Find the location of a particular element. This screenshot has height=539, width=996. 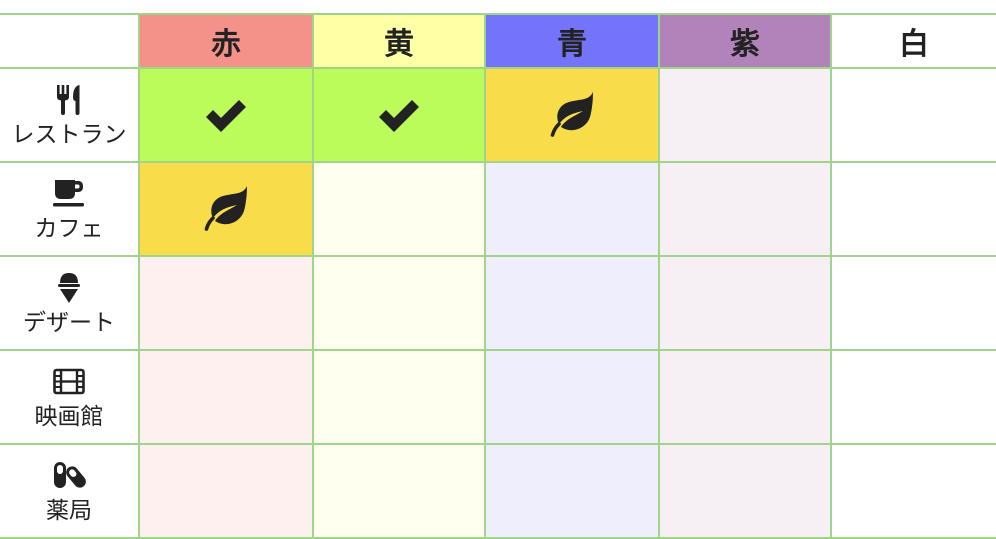

cell-pharmacy-white is located at coordinates (913, 491).